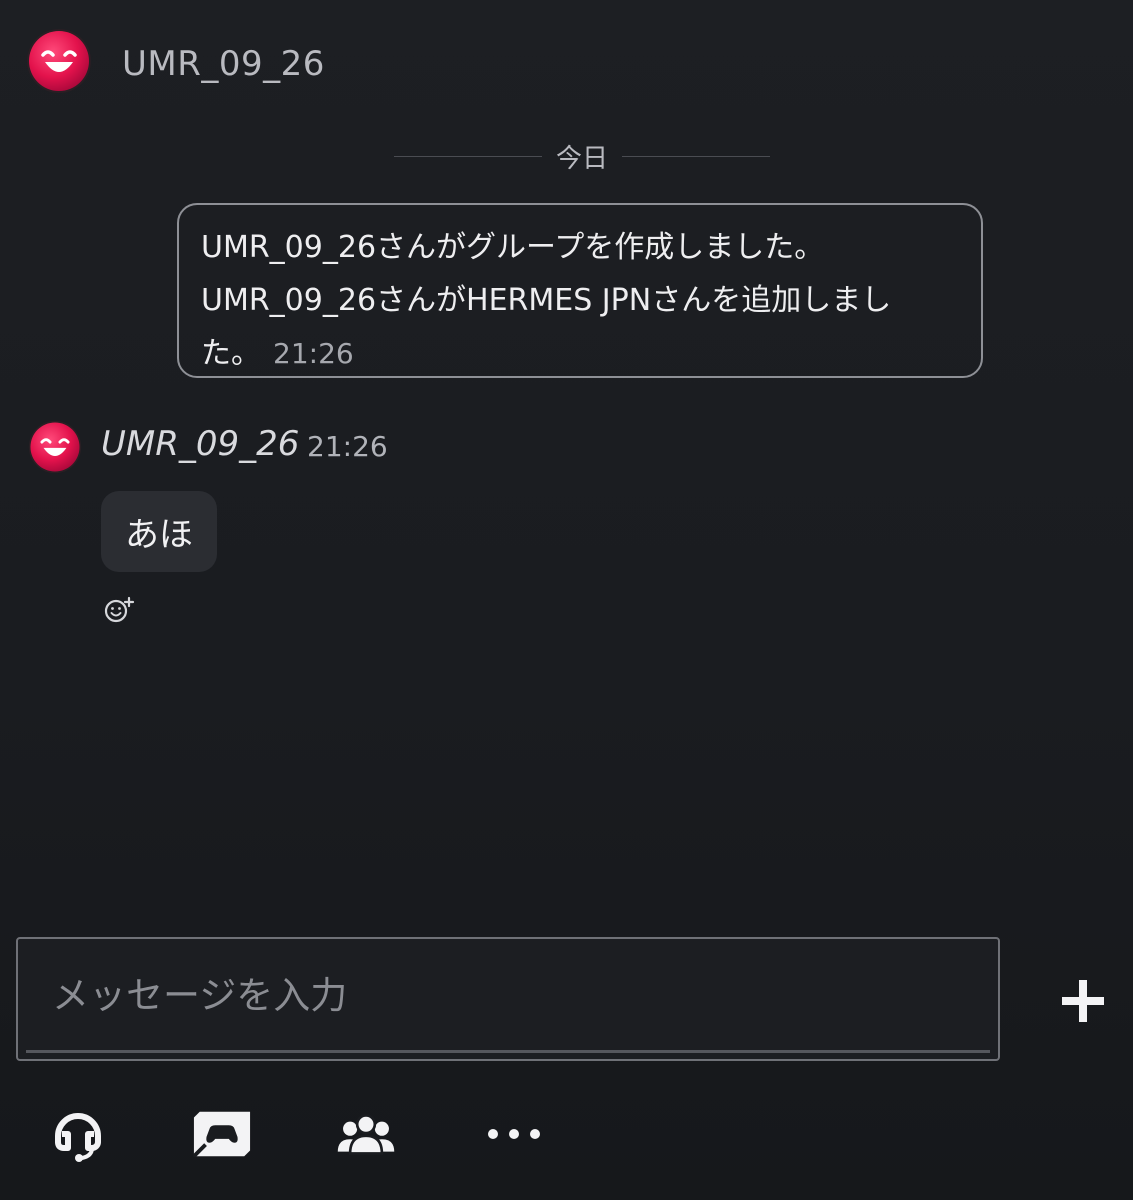 Image resolution: width=1133 pixels, height=1200 pixels. I want to click on add-reaction-icon, so click(119, 609).